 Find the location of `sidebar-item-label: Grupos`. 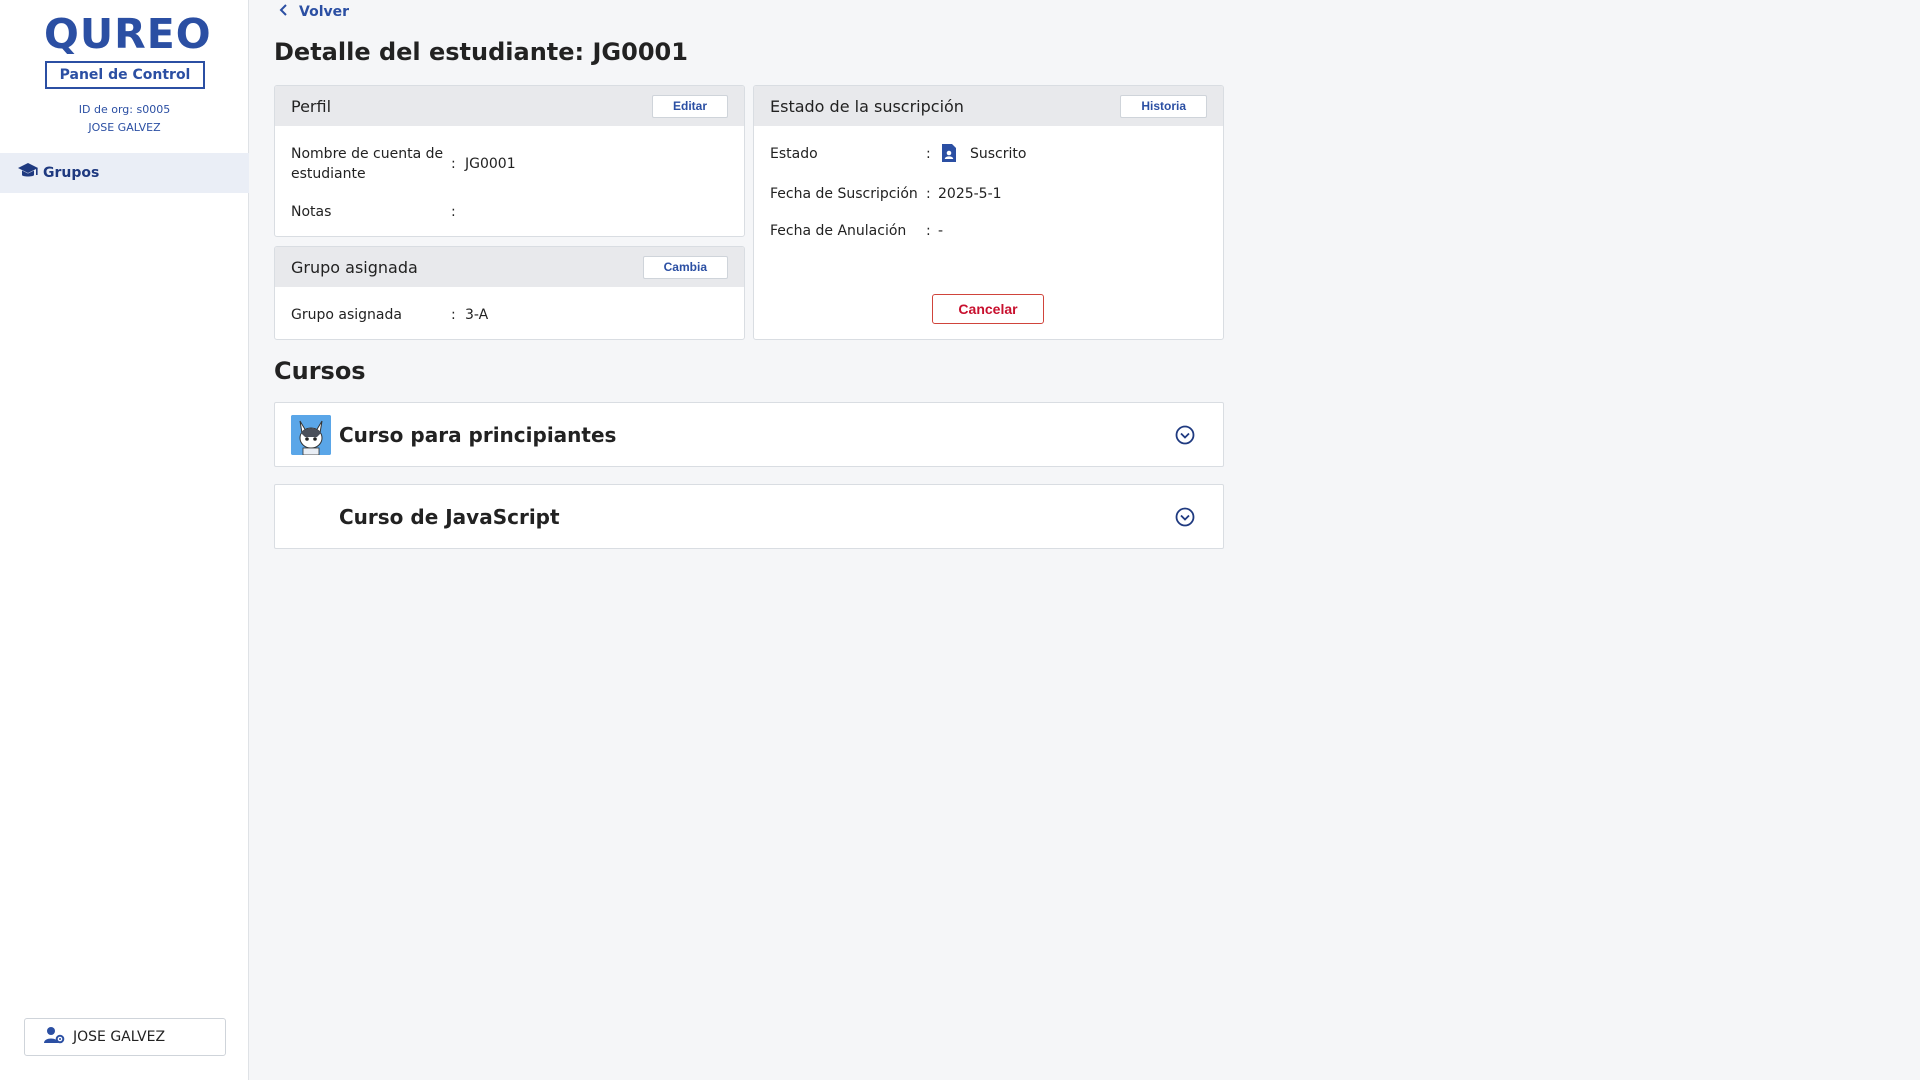

sidebar-item-label: Grupos is located at coordinates (71, 173).